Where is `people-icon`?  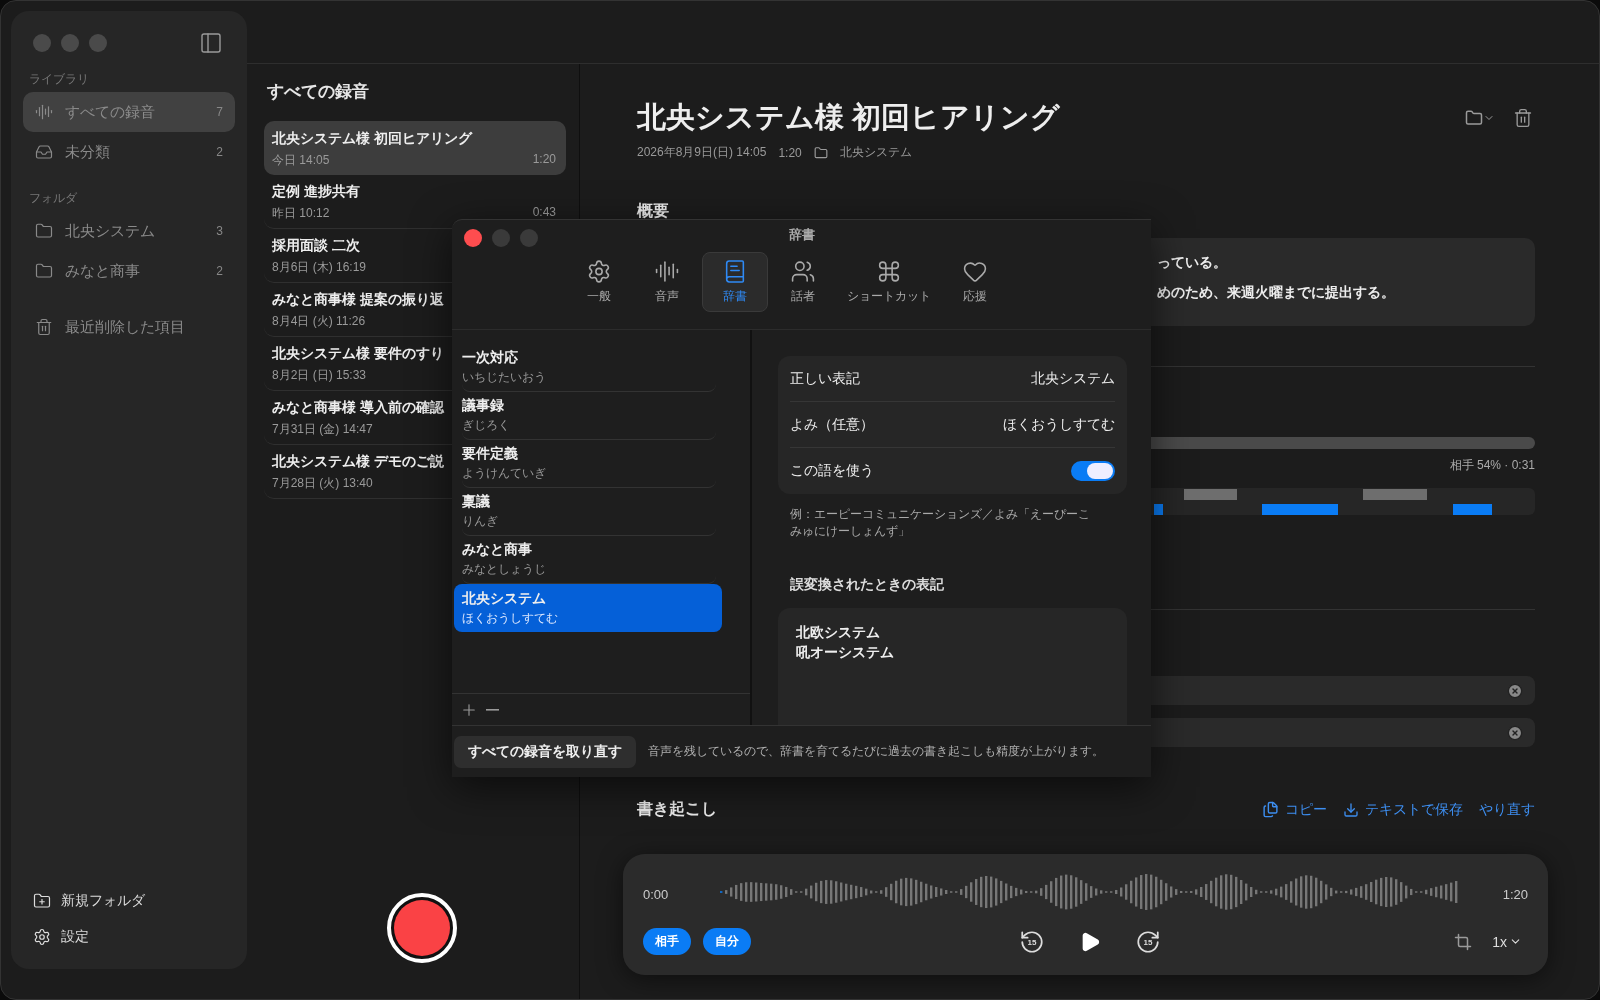
people-icon is located at coordinates (802, 271).